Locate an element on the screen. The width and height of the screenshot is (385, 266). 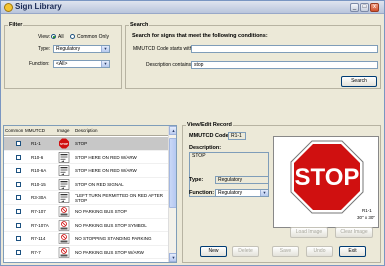
row-code: R7-107 is located at coordinates (38, 211).